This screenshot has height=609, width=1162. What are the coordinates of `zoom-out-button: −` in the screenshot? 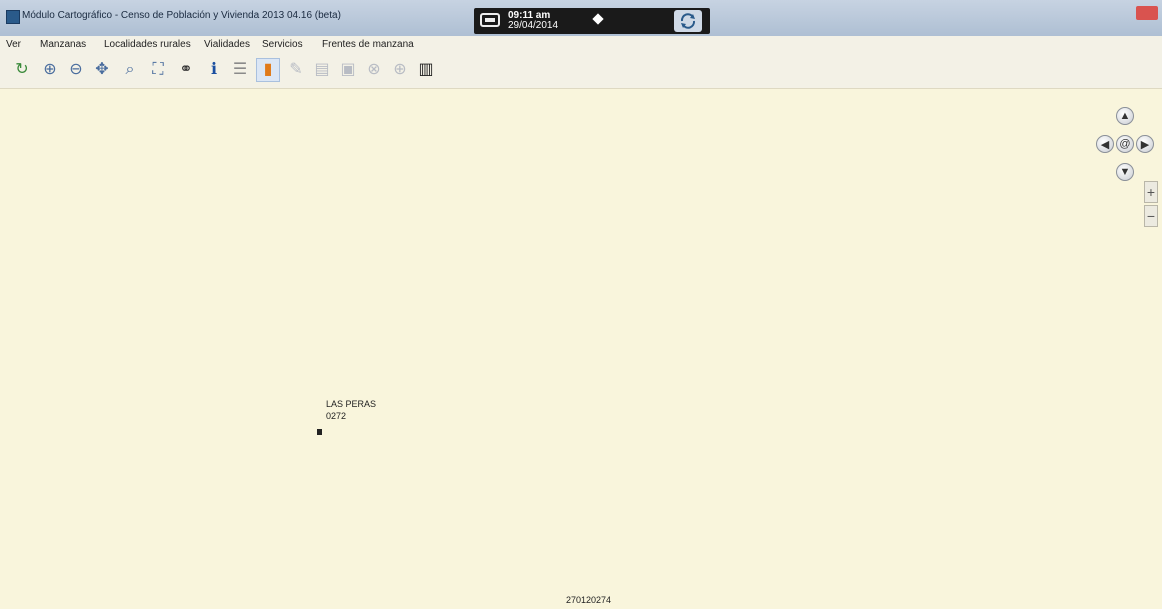 It's located at (1151, 216).